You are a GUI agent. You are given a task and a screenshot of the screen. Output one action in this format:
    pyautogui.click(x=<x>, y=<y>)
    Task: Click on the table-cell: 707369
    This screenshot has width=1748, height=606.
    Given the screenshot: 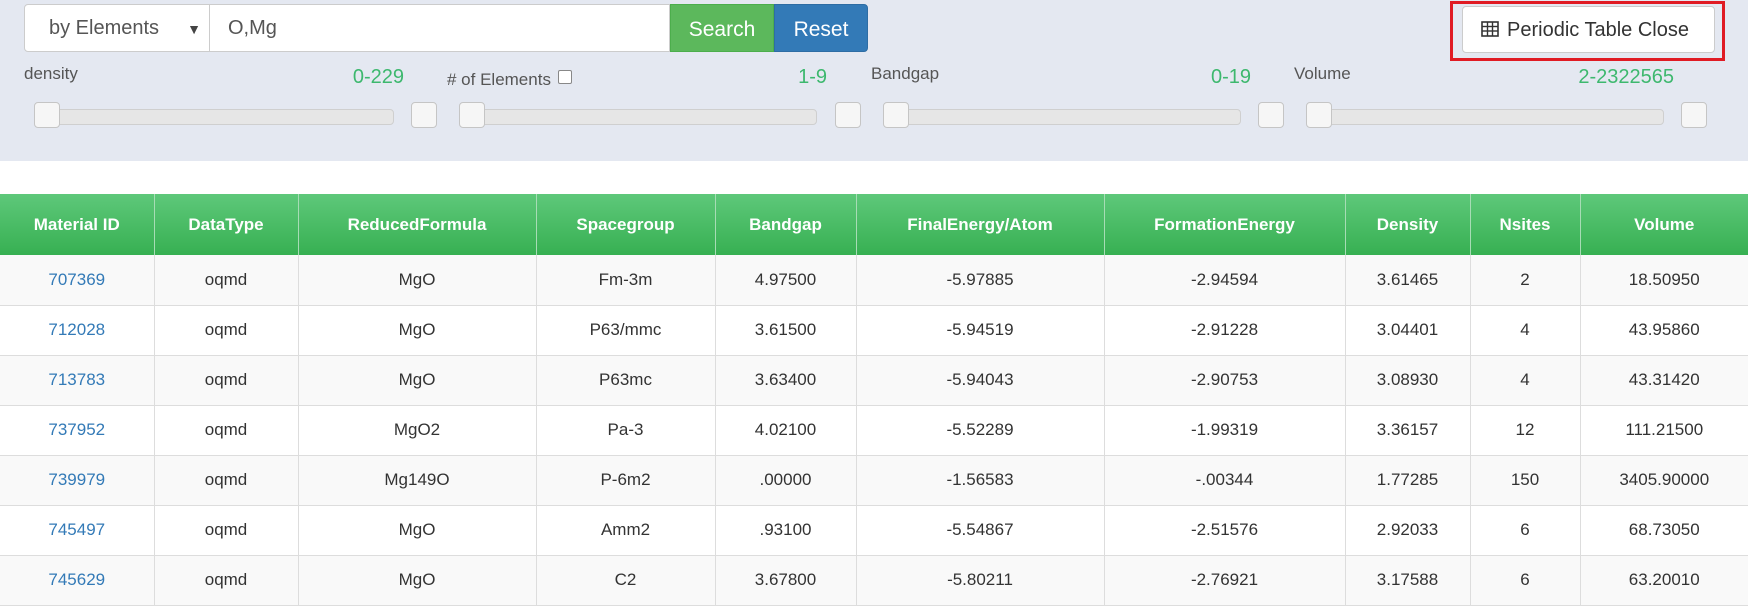 What is the action you would take?
    pyautogui.click(x=77, y=280)
    